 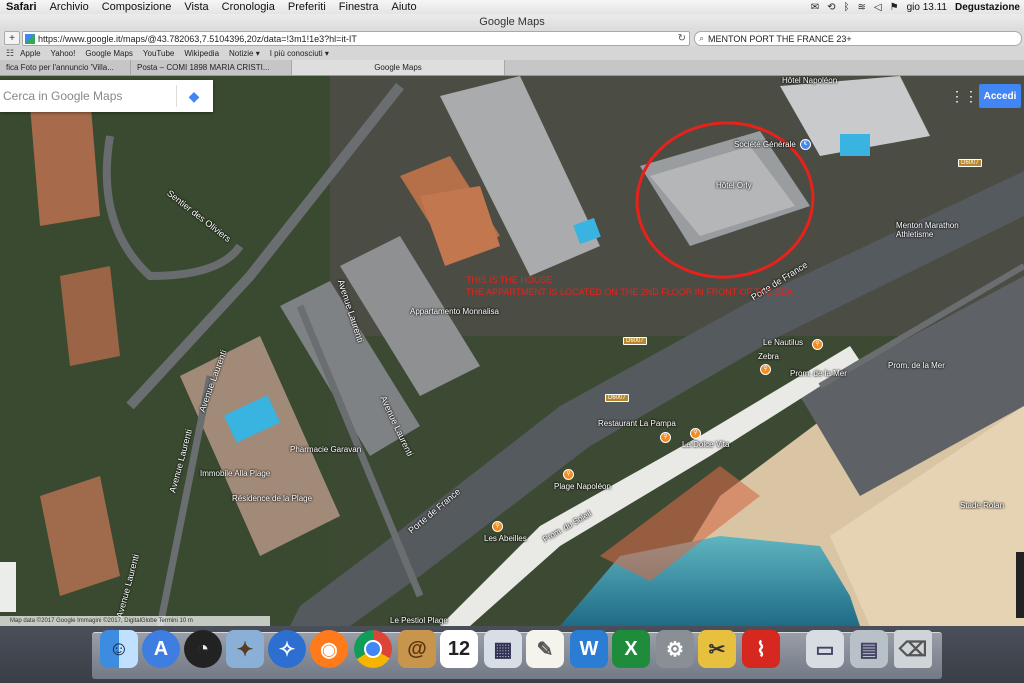 I want to click on label-hotel-orly: Hôtel Orly, so click(x=734, y=185).